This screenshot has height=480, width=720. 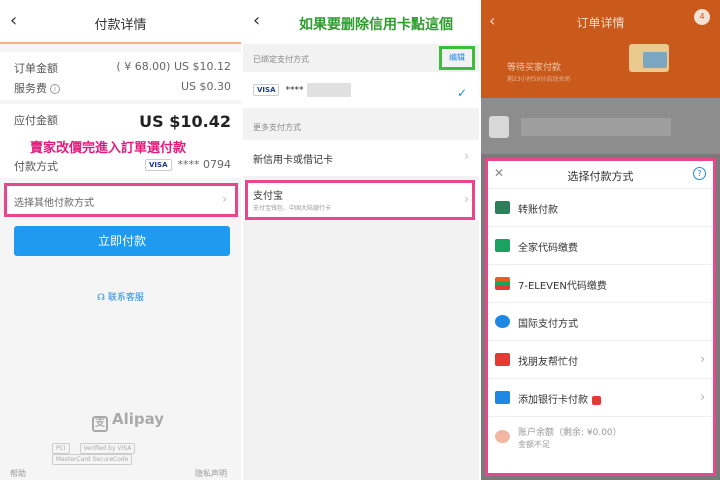 What do you see at coordinates (461, 93) in the screenshot?
I see `check-icon: ✓` at bounding box center [461, 93].